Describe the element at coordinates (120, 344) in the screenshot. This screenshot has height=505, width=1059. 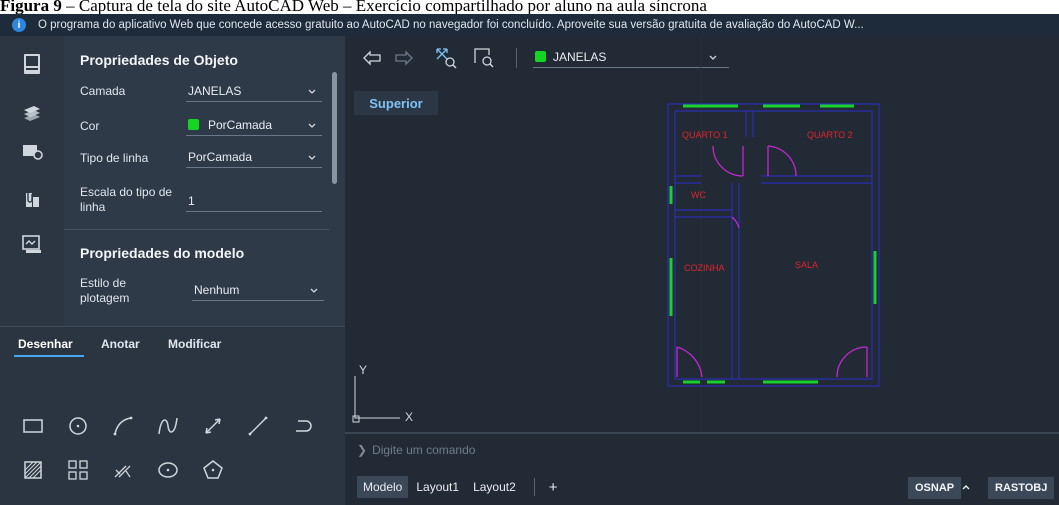
I see `tab-anotar: Anotar` at that location.